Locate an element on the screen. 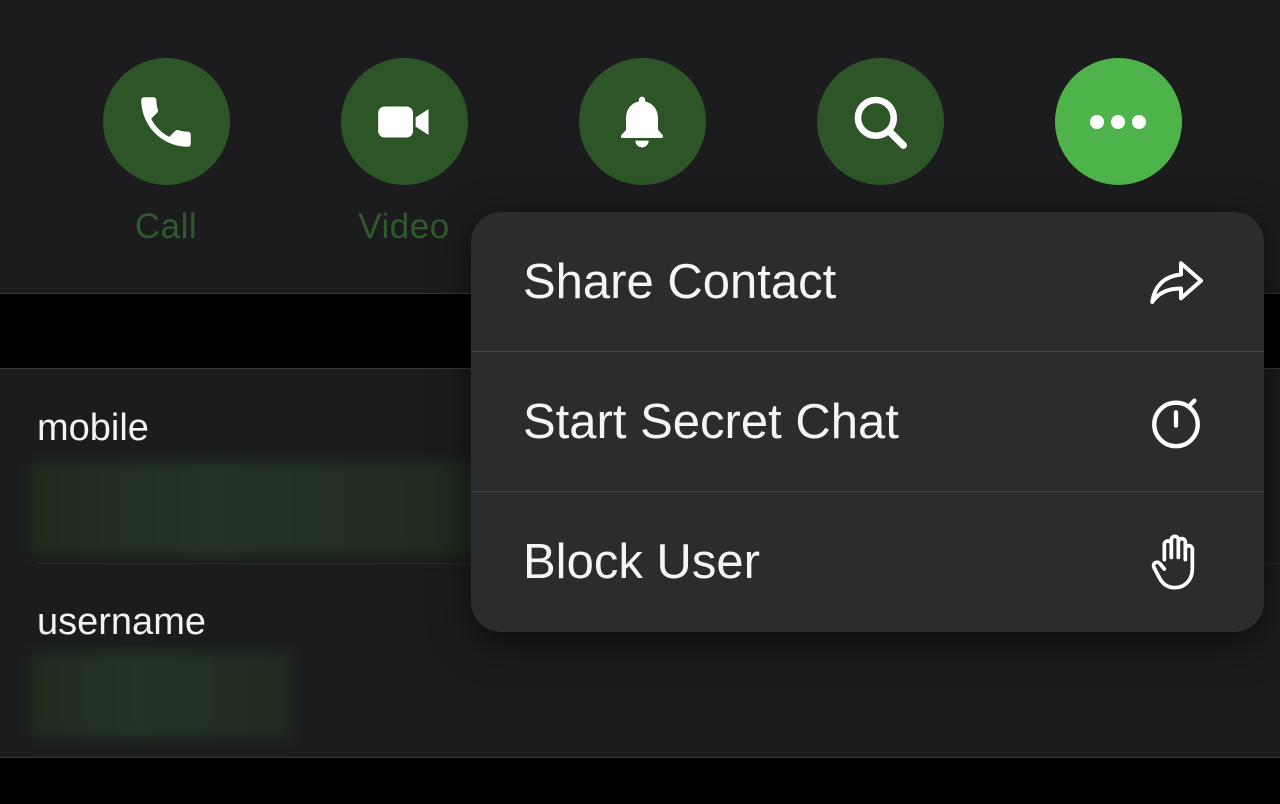 The height and width of the screenshot is (804, 1280). menu-item-block-user: Block User is located at coordinates (867, 561).